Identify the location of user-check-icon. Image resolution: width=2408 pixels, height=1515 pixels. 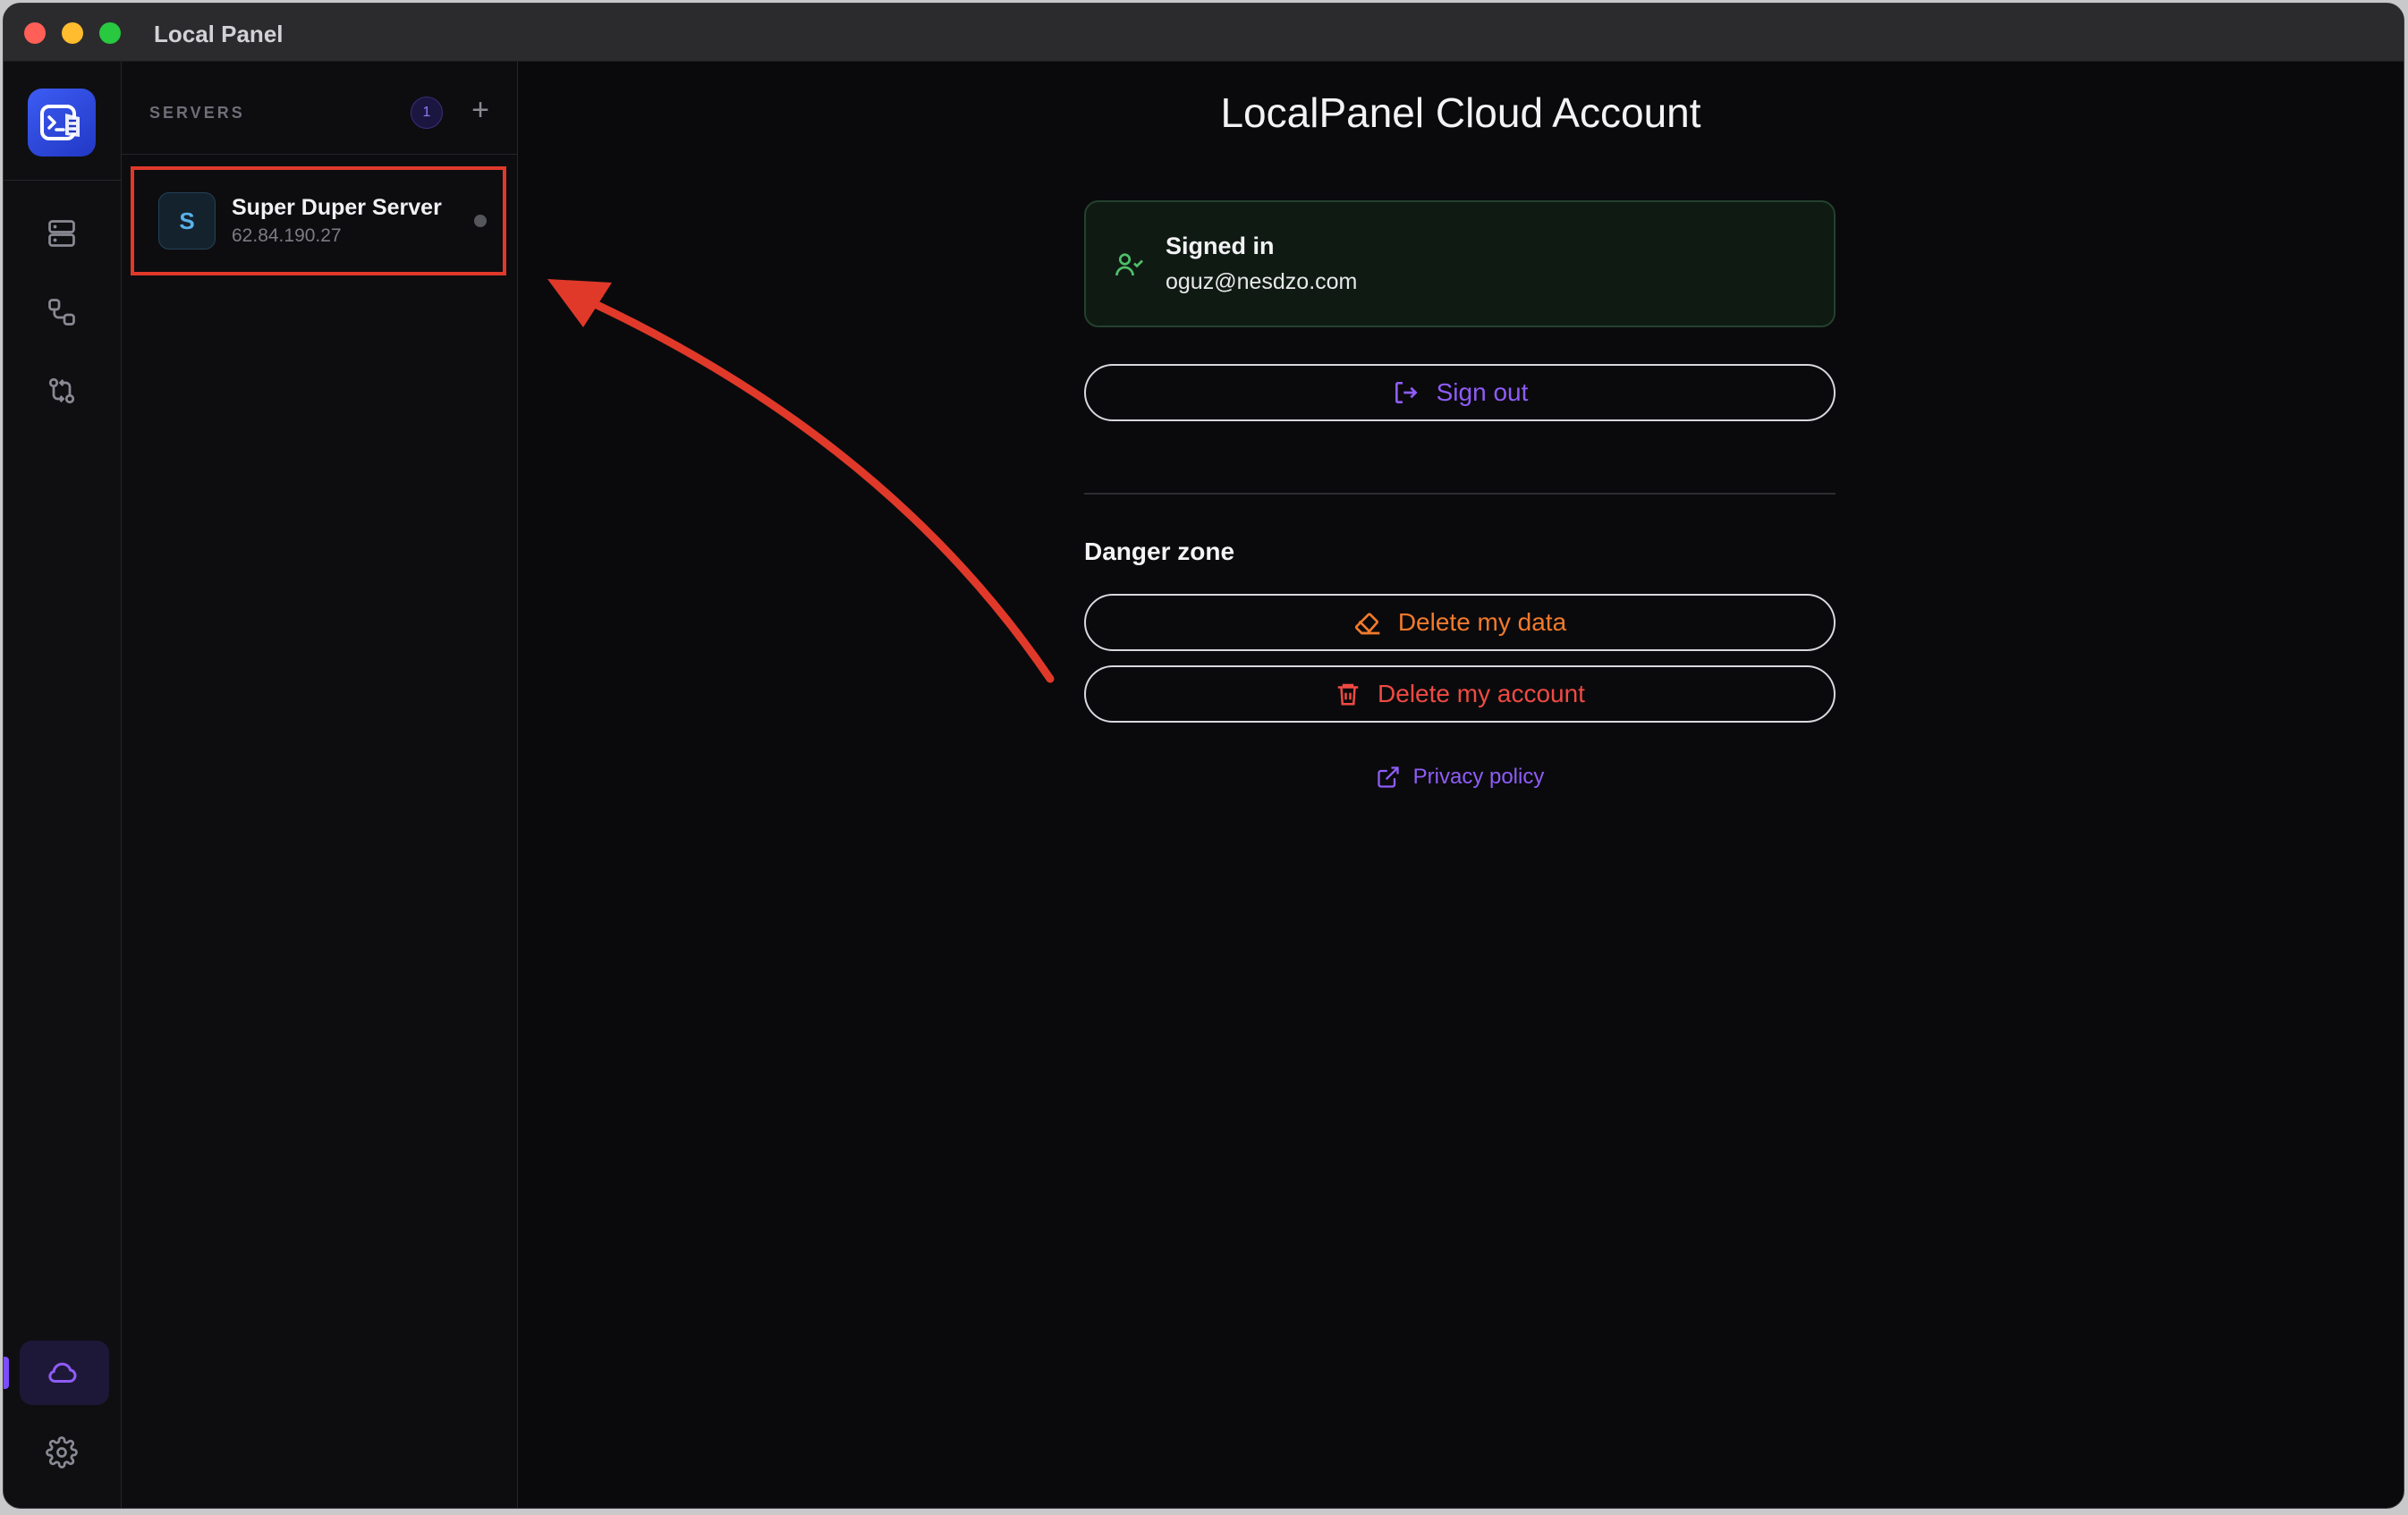
(1129, 267).